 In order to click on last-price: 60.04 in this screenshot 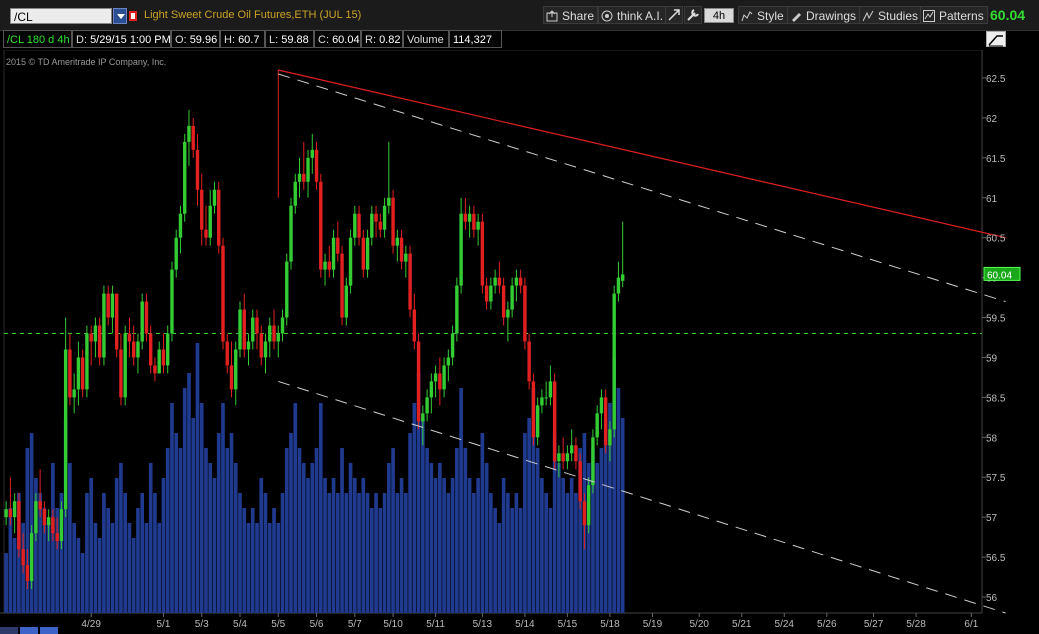, I will do `click(1008, 15)`.